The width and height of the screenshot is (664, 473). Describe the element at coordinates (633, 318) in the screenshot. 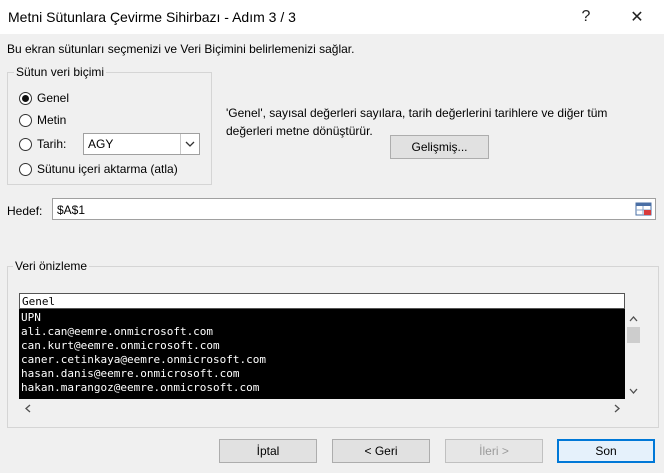

I see `scroll-up-icon` at that location.